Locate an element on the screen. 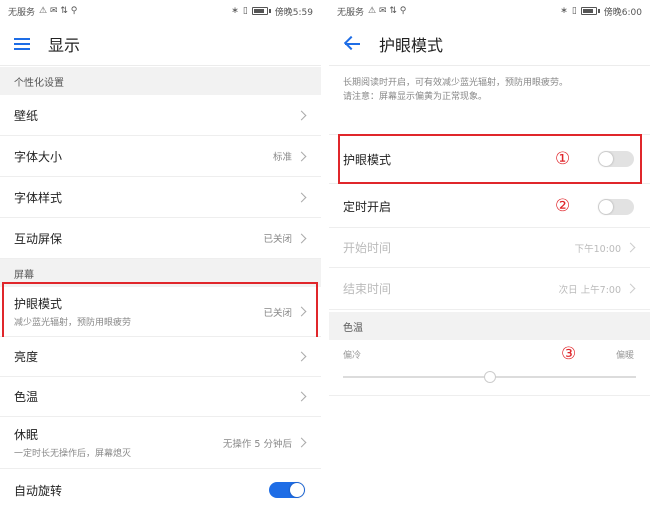 Image resolution: width=650 pixels, height=511 pixels. clock: 傍晚5:59 is located at coordinates (293, 12).